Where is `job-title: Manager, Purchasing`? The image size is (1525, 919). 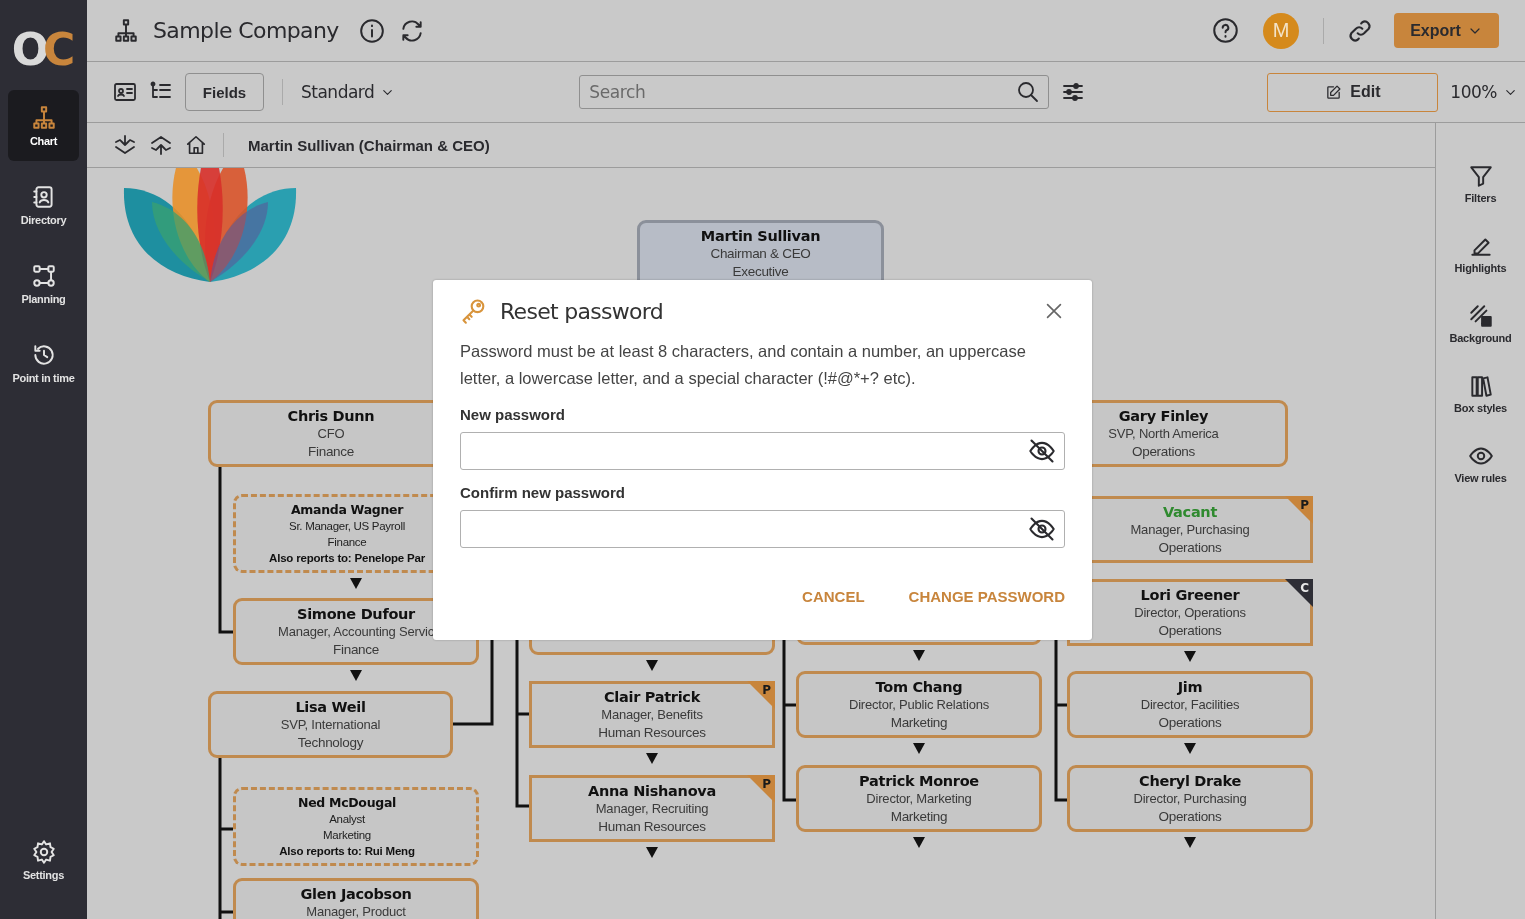
job-title: Manager, Purchasing is located at coordinates (1190, 529).